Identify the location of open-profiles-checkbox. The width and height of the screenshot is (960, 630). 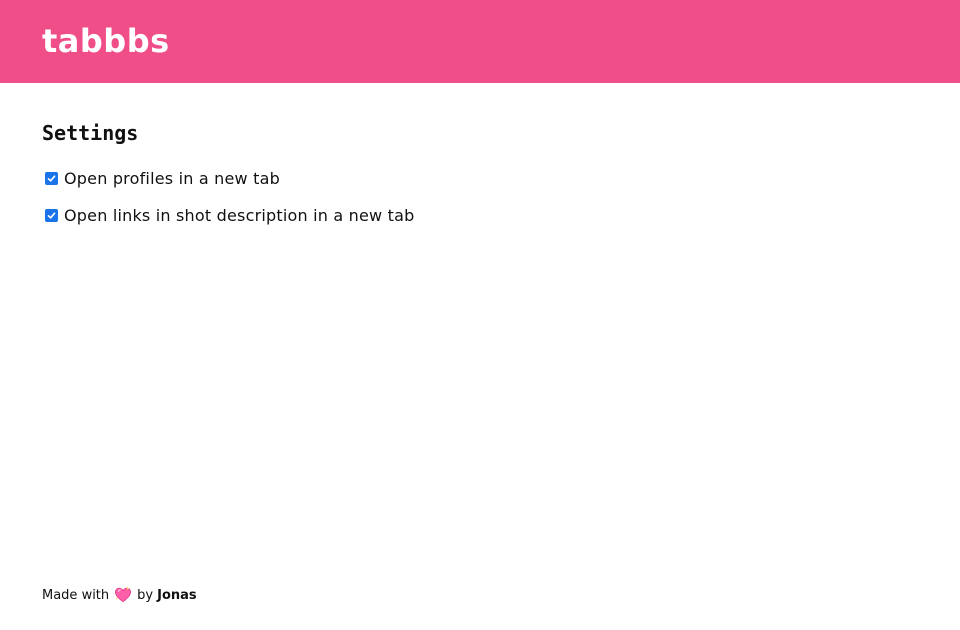
(51, 178).